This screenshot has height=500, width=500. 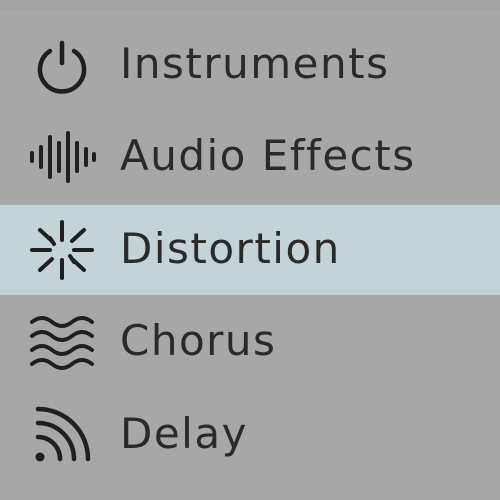 What do you see at coordinates (250, 5) in the screenshot?
I see `list-top-edge` at bounding box center [250, 5].